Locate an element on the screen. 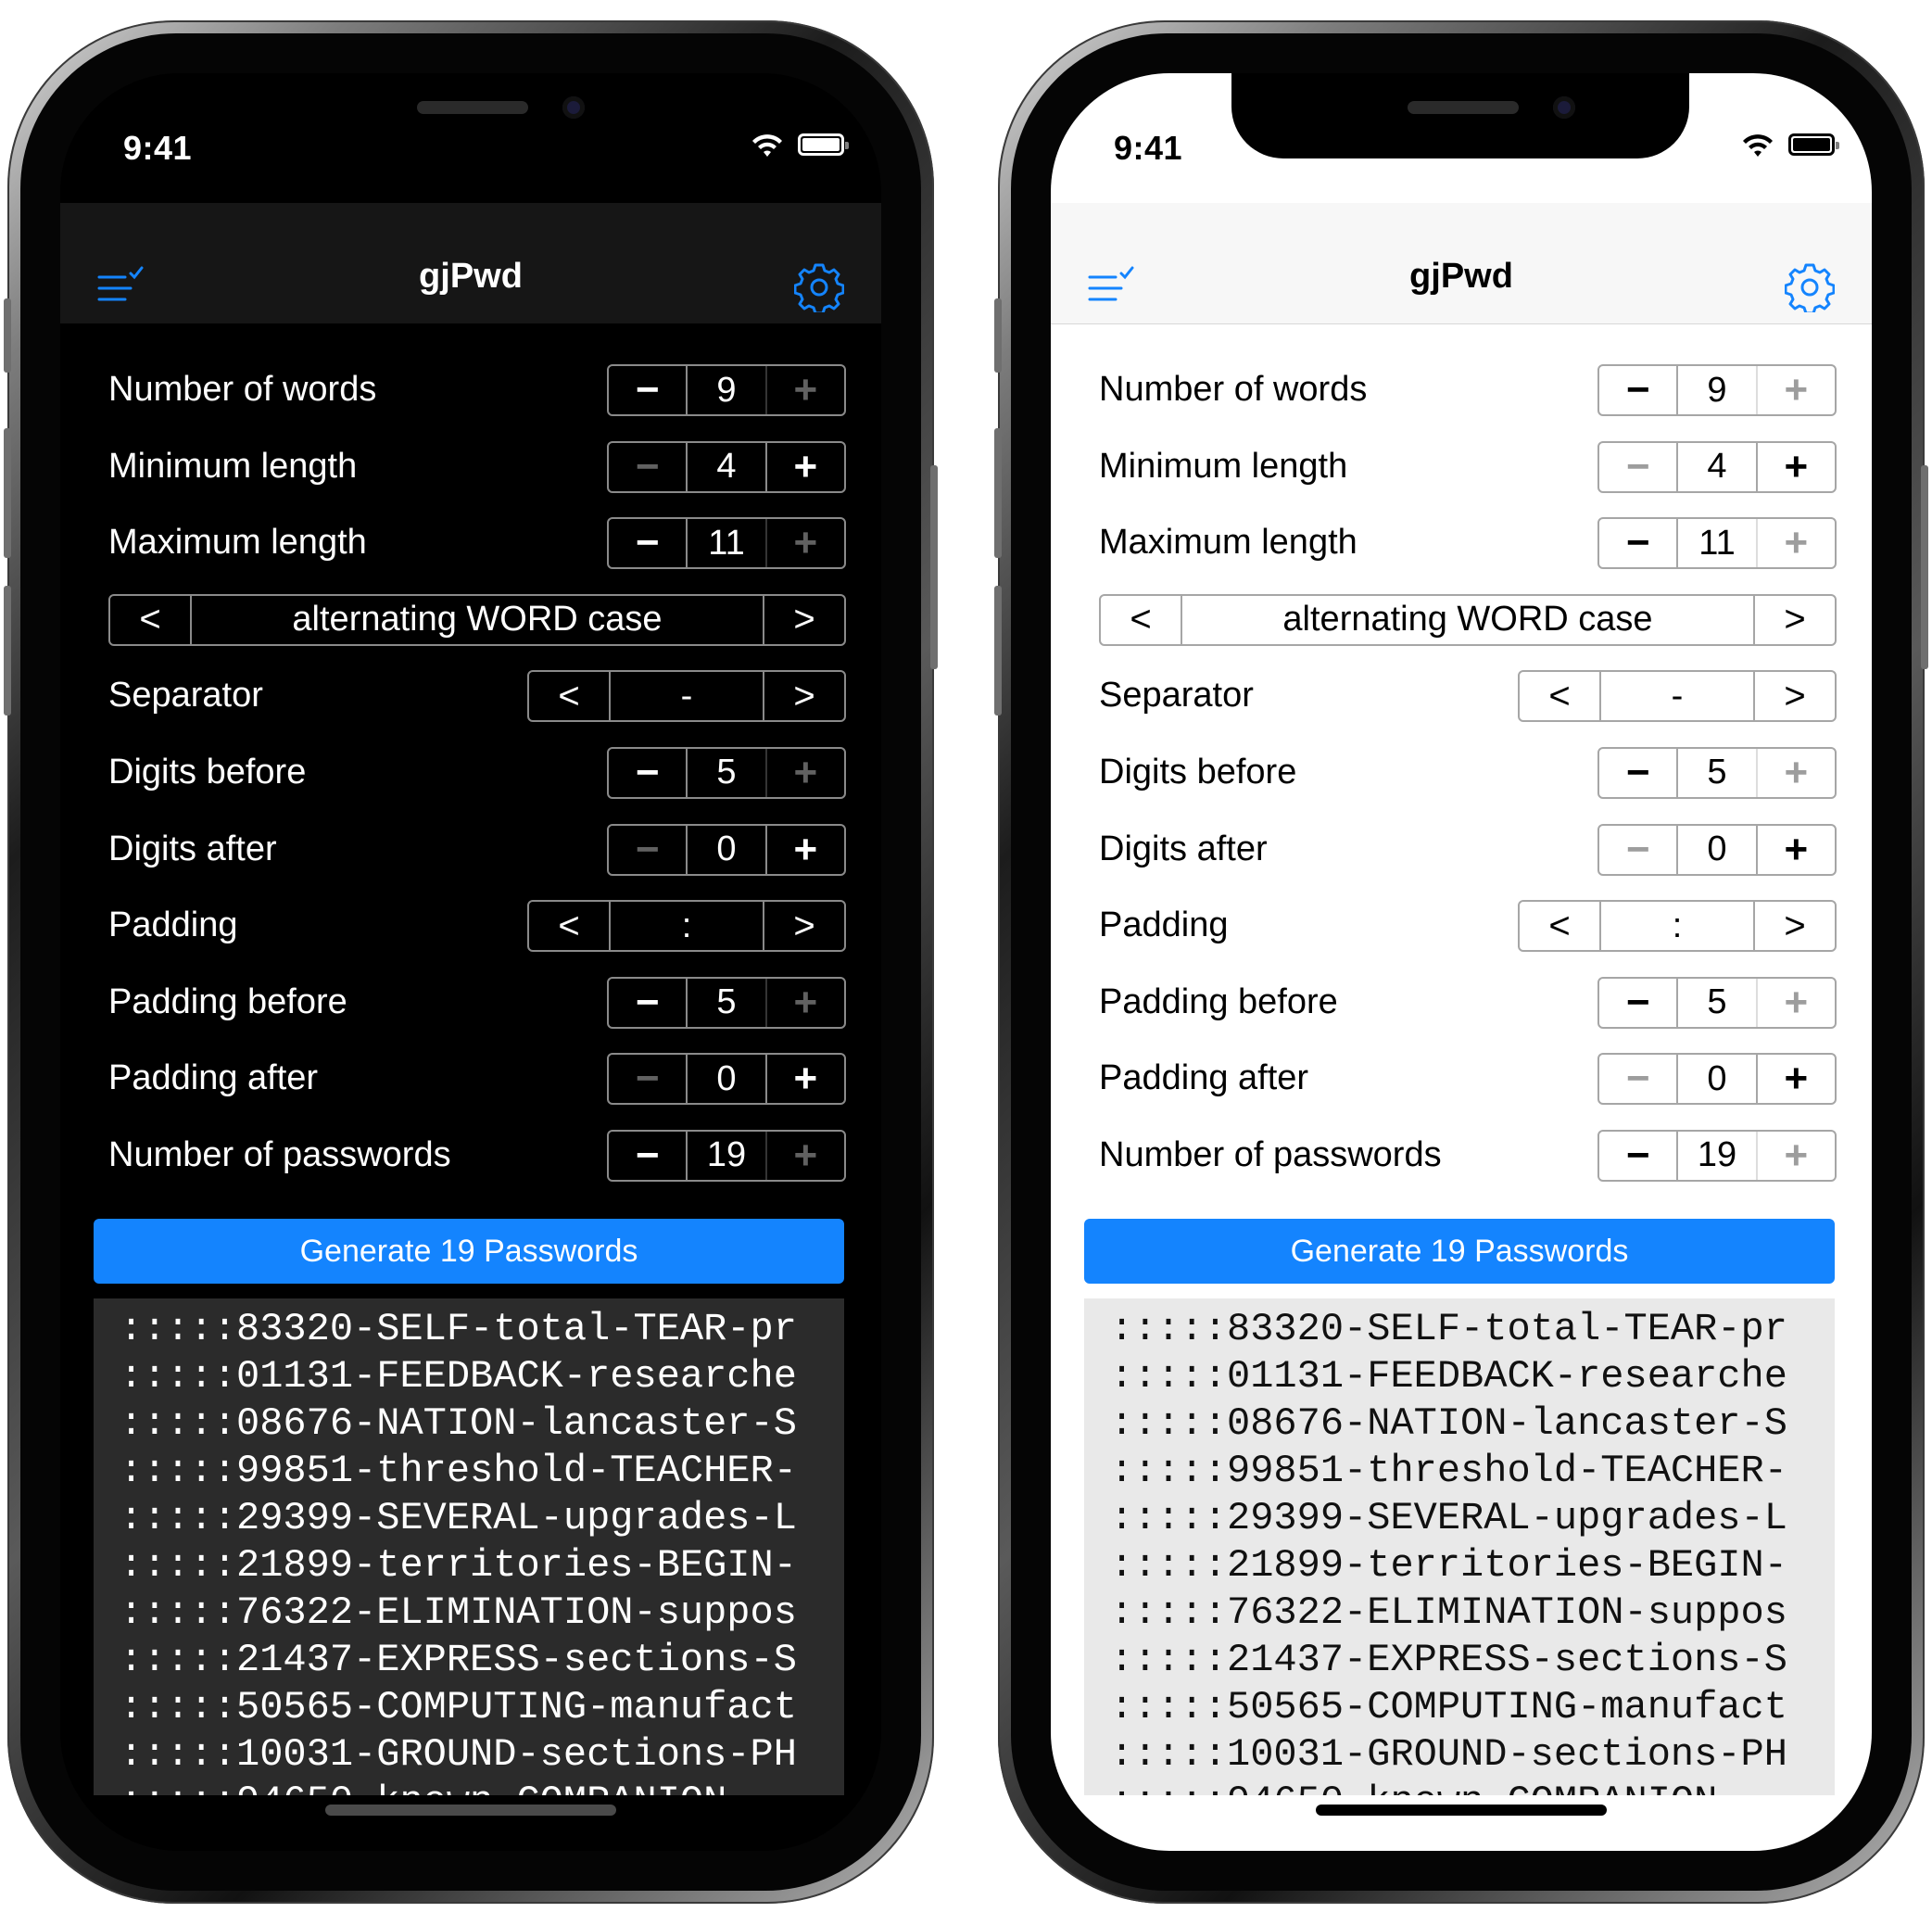 The image size is (1932, 1925). wifi-icon is located at coordinates (767, 145).